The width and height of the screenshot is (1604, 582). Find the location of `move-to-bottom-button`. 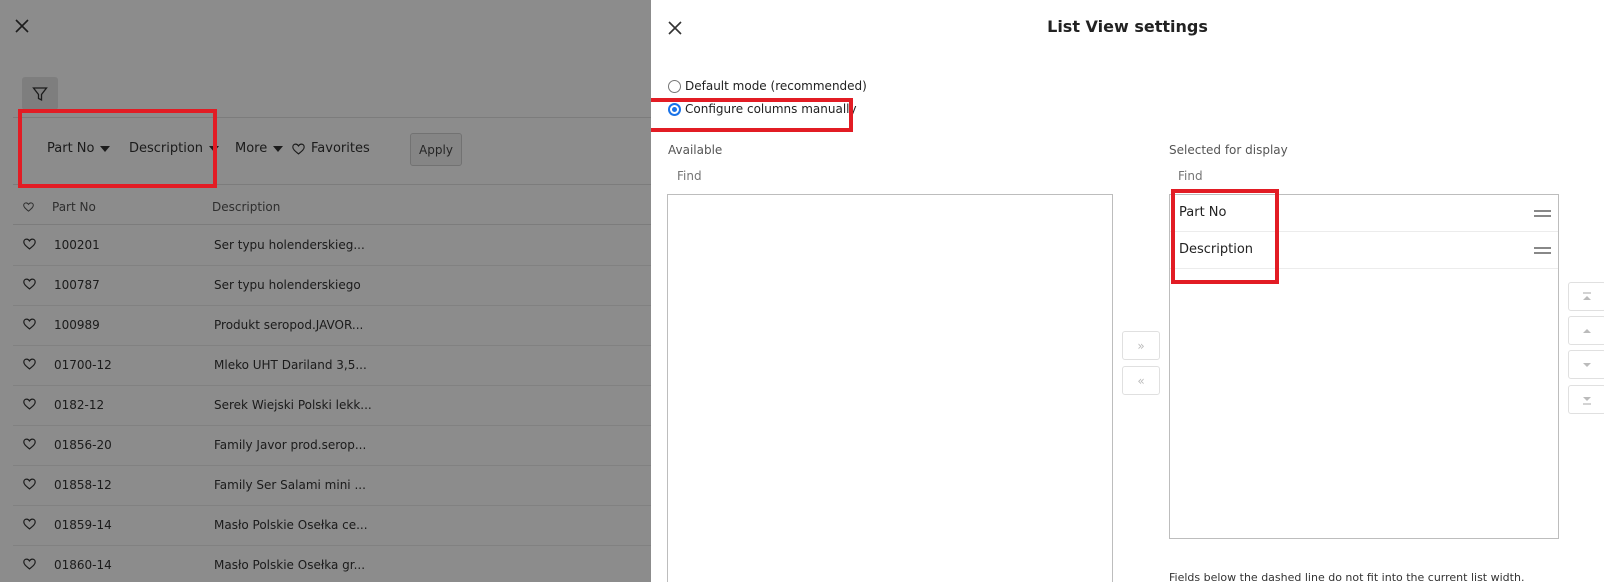

move-to-bottom-button is located at coordinates (1586, 399).